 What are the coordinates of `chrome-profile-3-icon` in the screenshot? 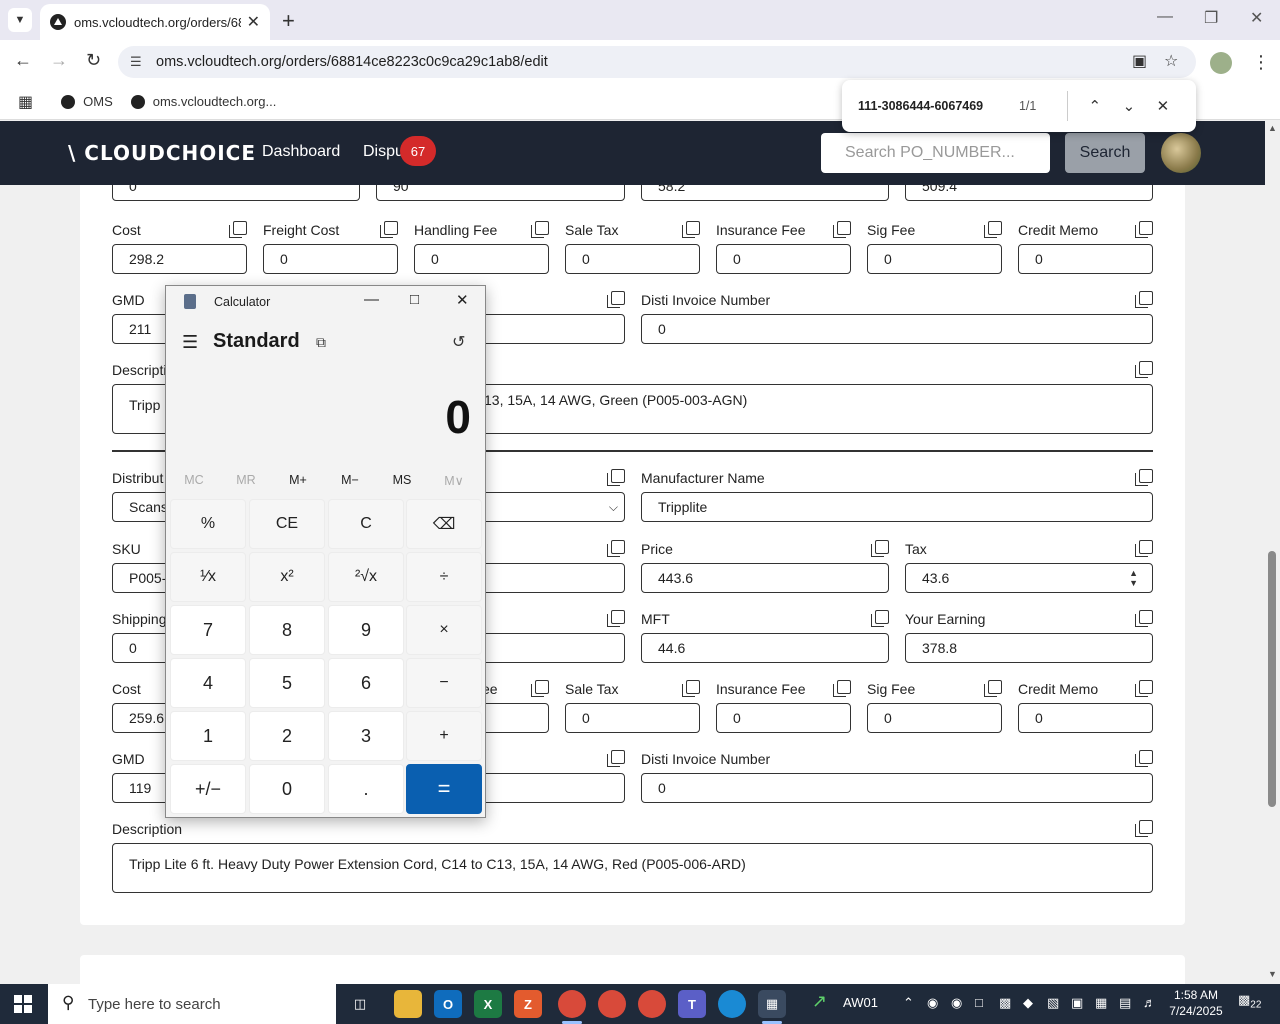 It's located at (652, 1004).